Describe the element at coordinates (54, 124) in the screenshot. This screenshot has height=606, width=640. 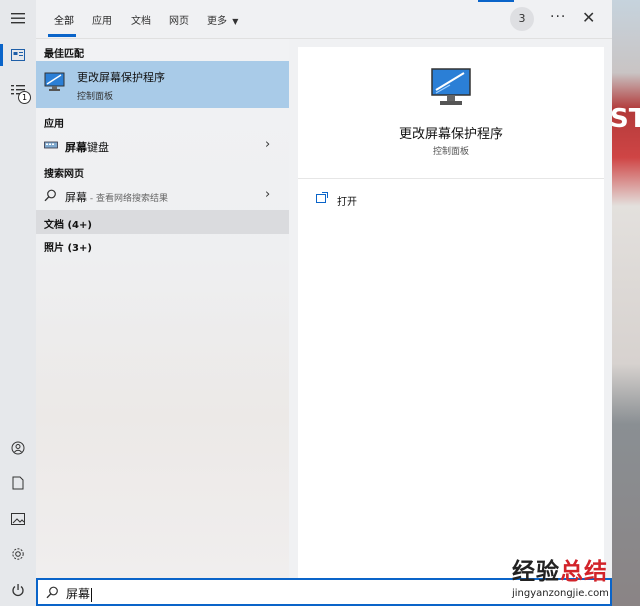
I see `apps-heading: 应用` at that location.